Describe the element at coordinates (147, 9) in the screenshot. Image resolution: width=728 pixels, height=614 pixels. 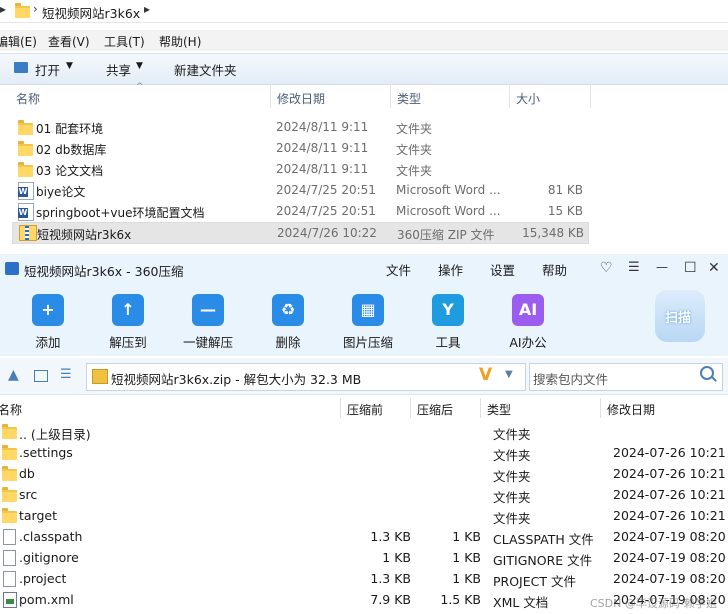
I see `breadcrumb-chevron-icon: ▸` at that location.